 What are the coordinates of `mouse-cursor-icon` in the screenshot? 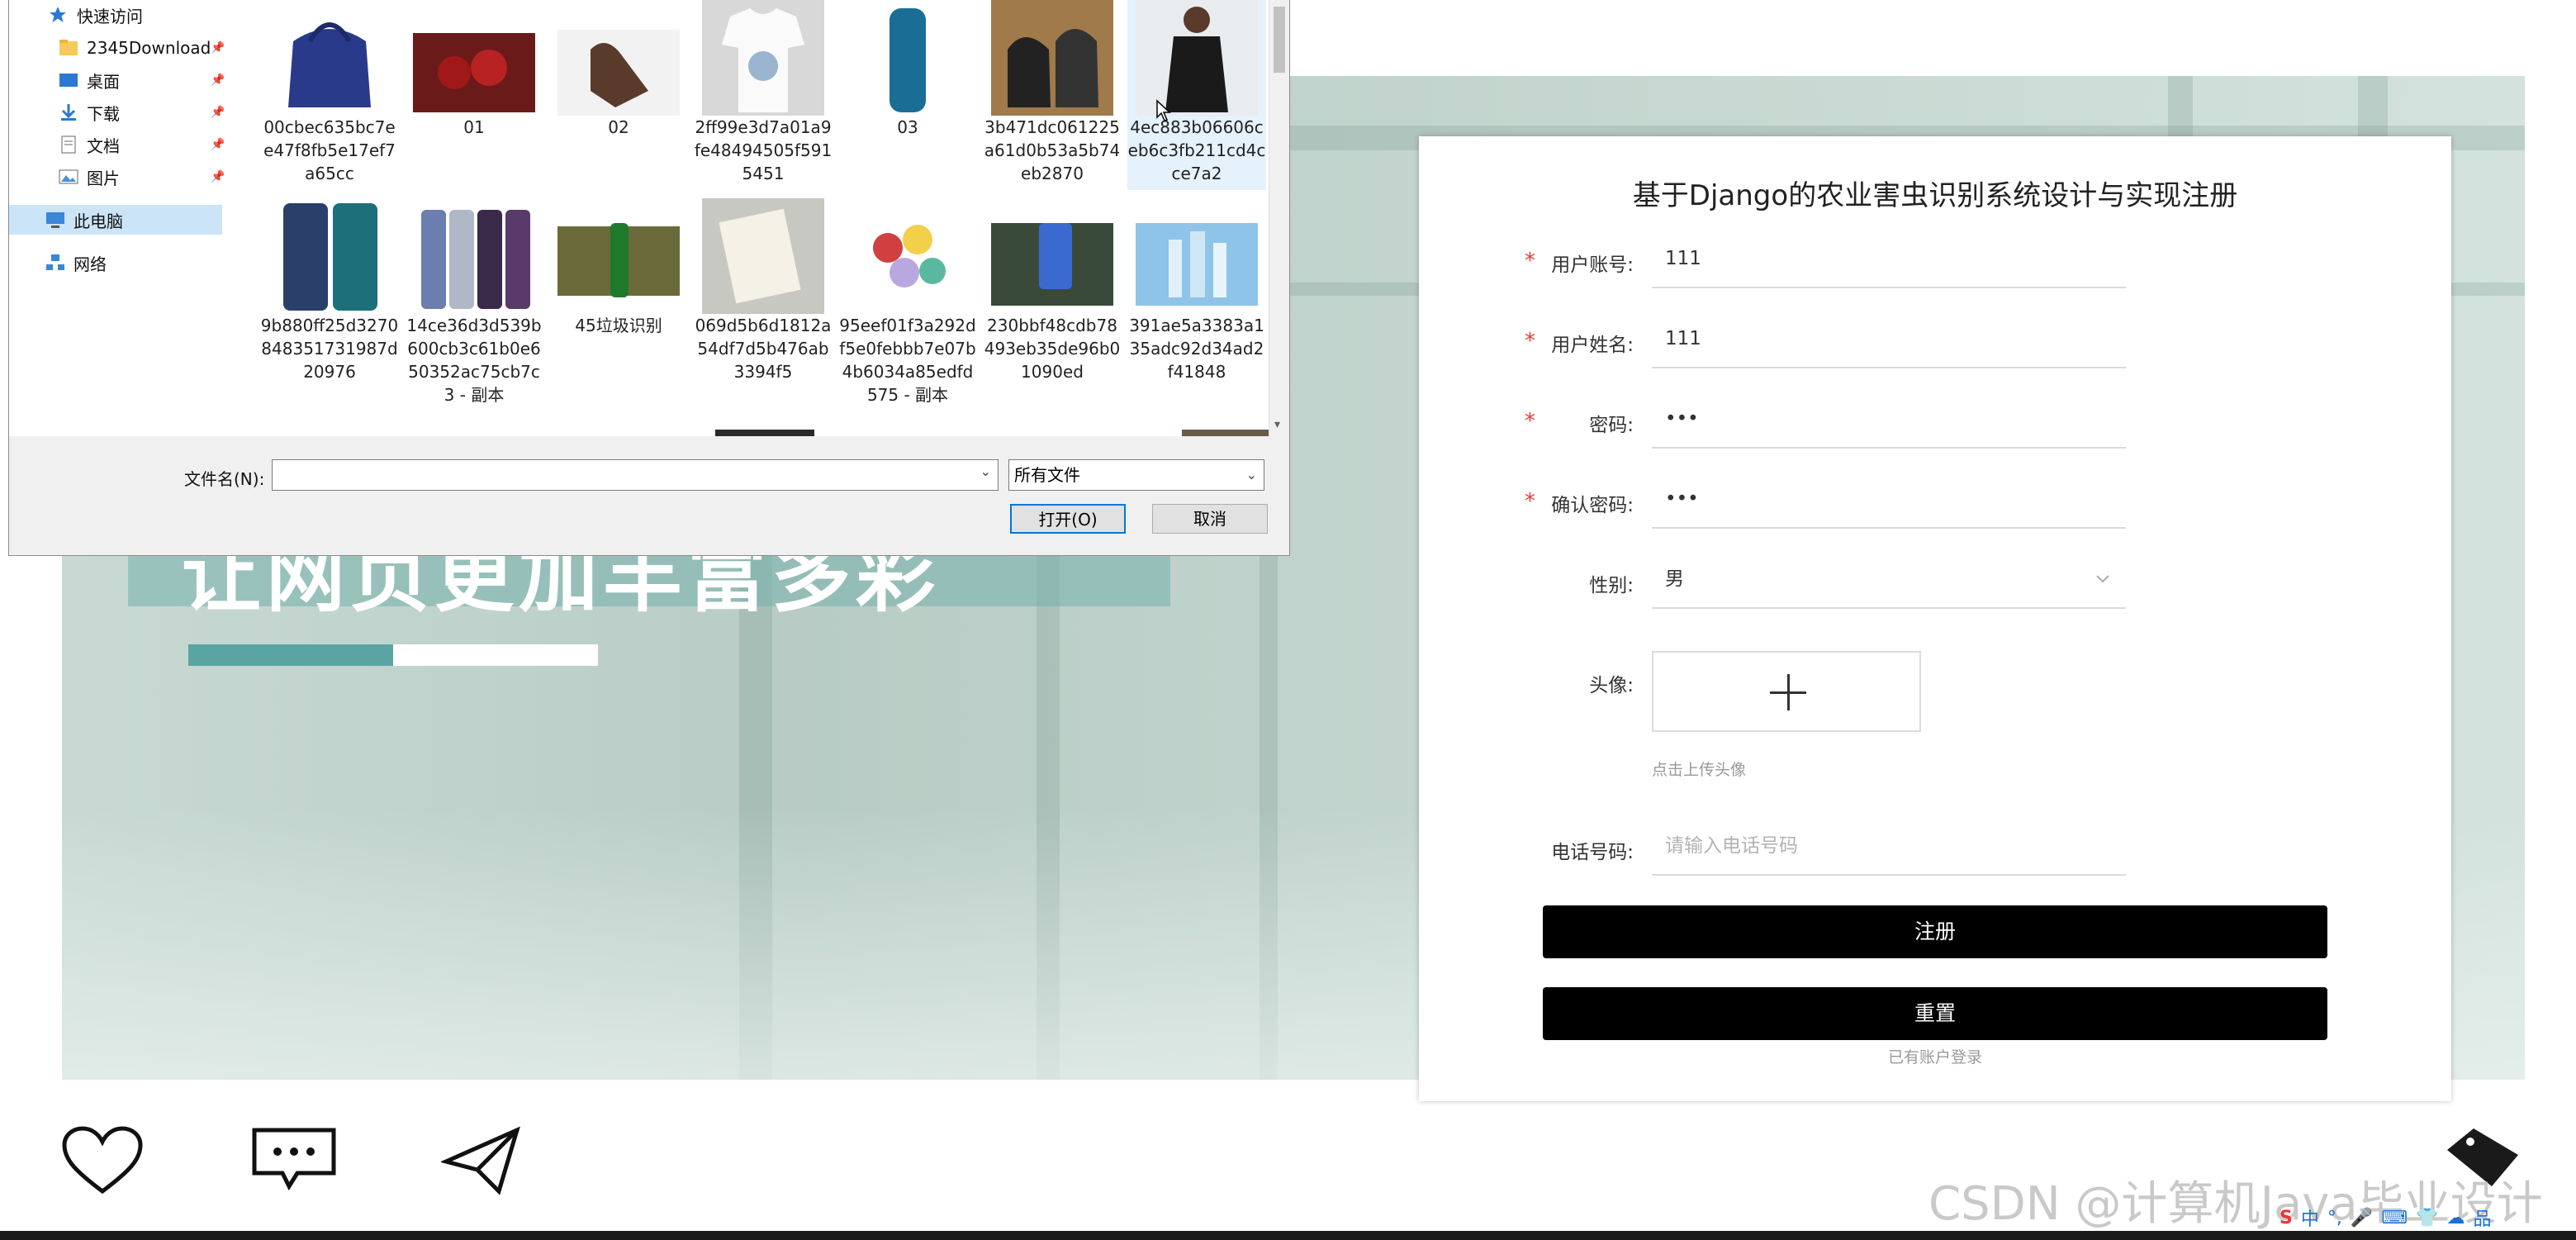 It's located at (1163, 113).